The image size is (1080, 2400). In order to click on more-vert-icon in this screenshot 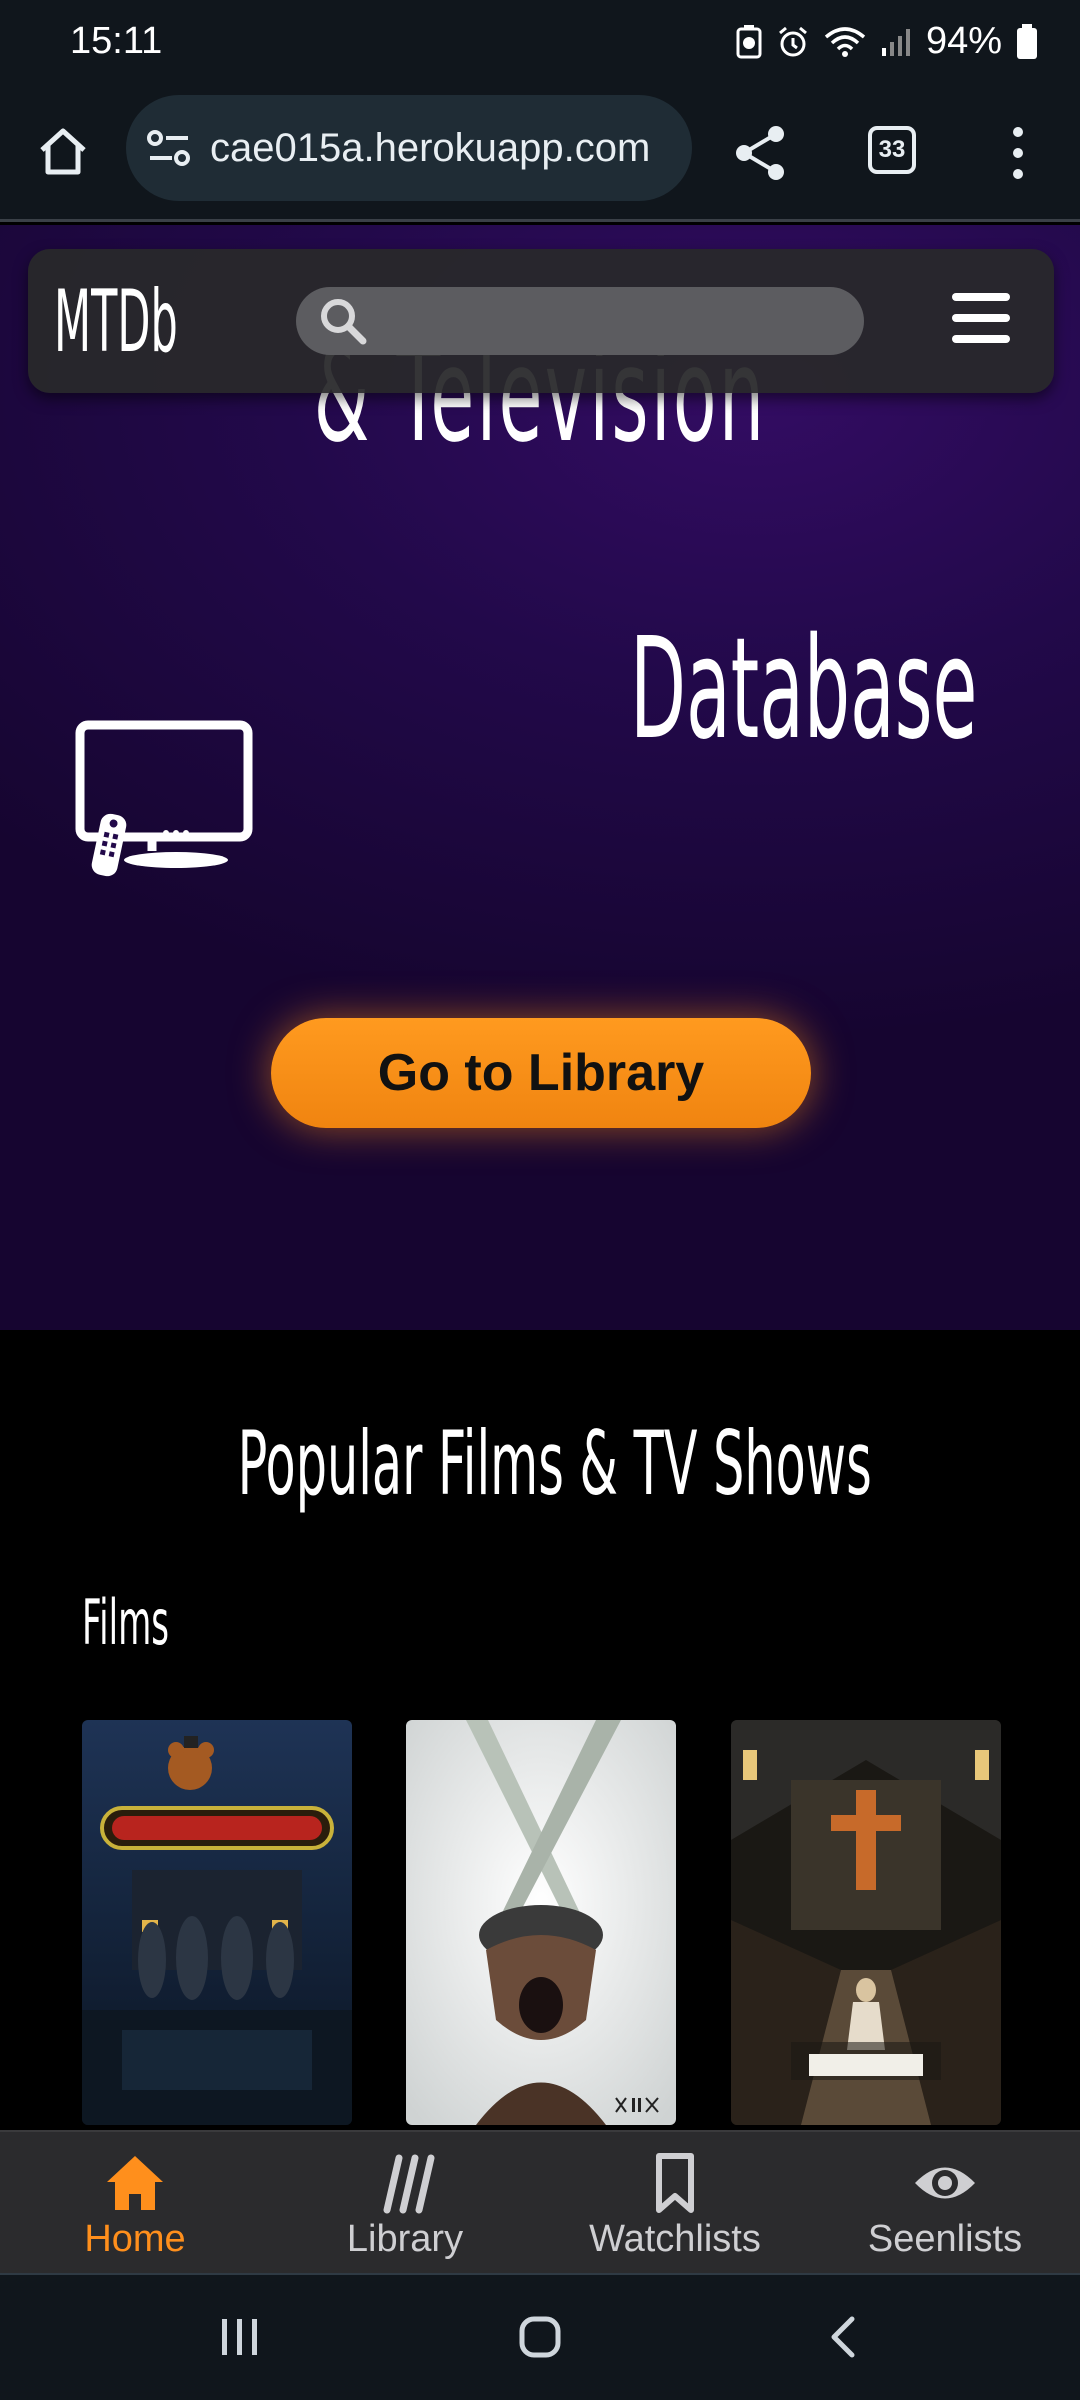, I will do `click(1018, 153)`.